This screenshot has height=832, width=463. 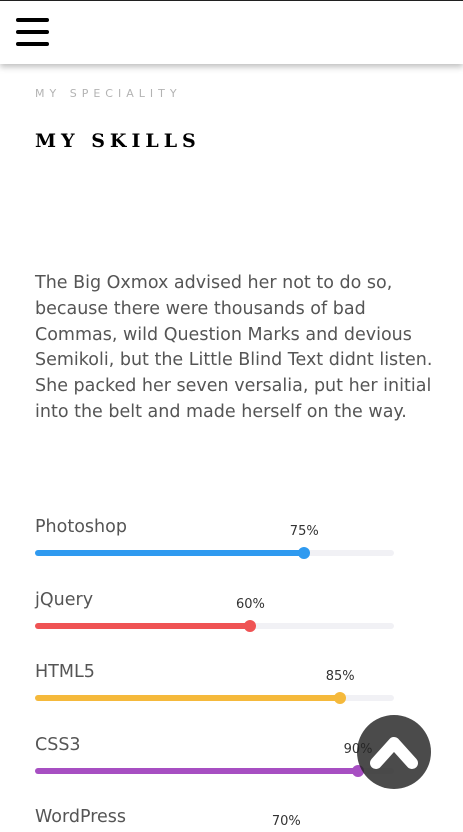 I want to click on section-subheading: MY SPECIALITY, so click(x=108, y=93).